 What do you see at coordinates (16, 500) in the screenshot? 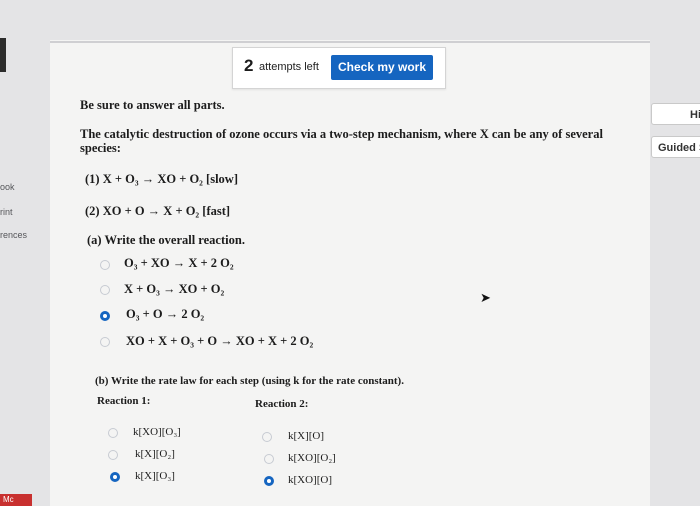
I see `mcgraw-hill-logo: Mc` at bounding box center [16, 500].